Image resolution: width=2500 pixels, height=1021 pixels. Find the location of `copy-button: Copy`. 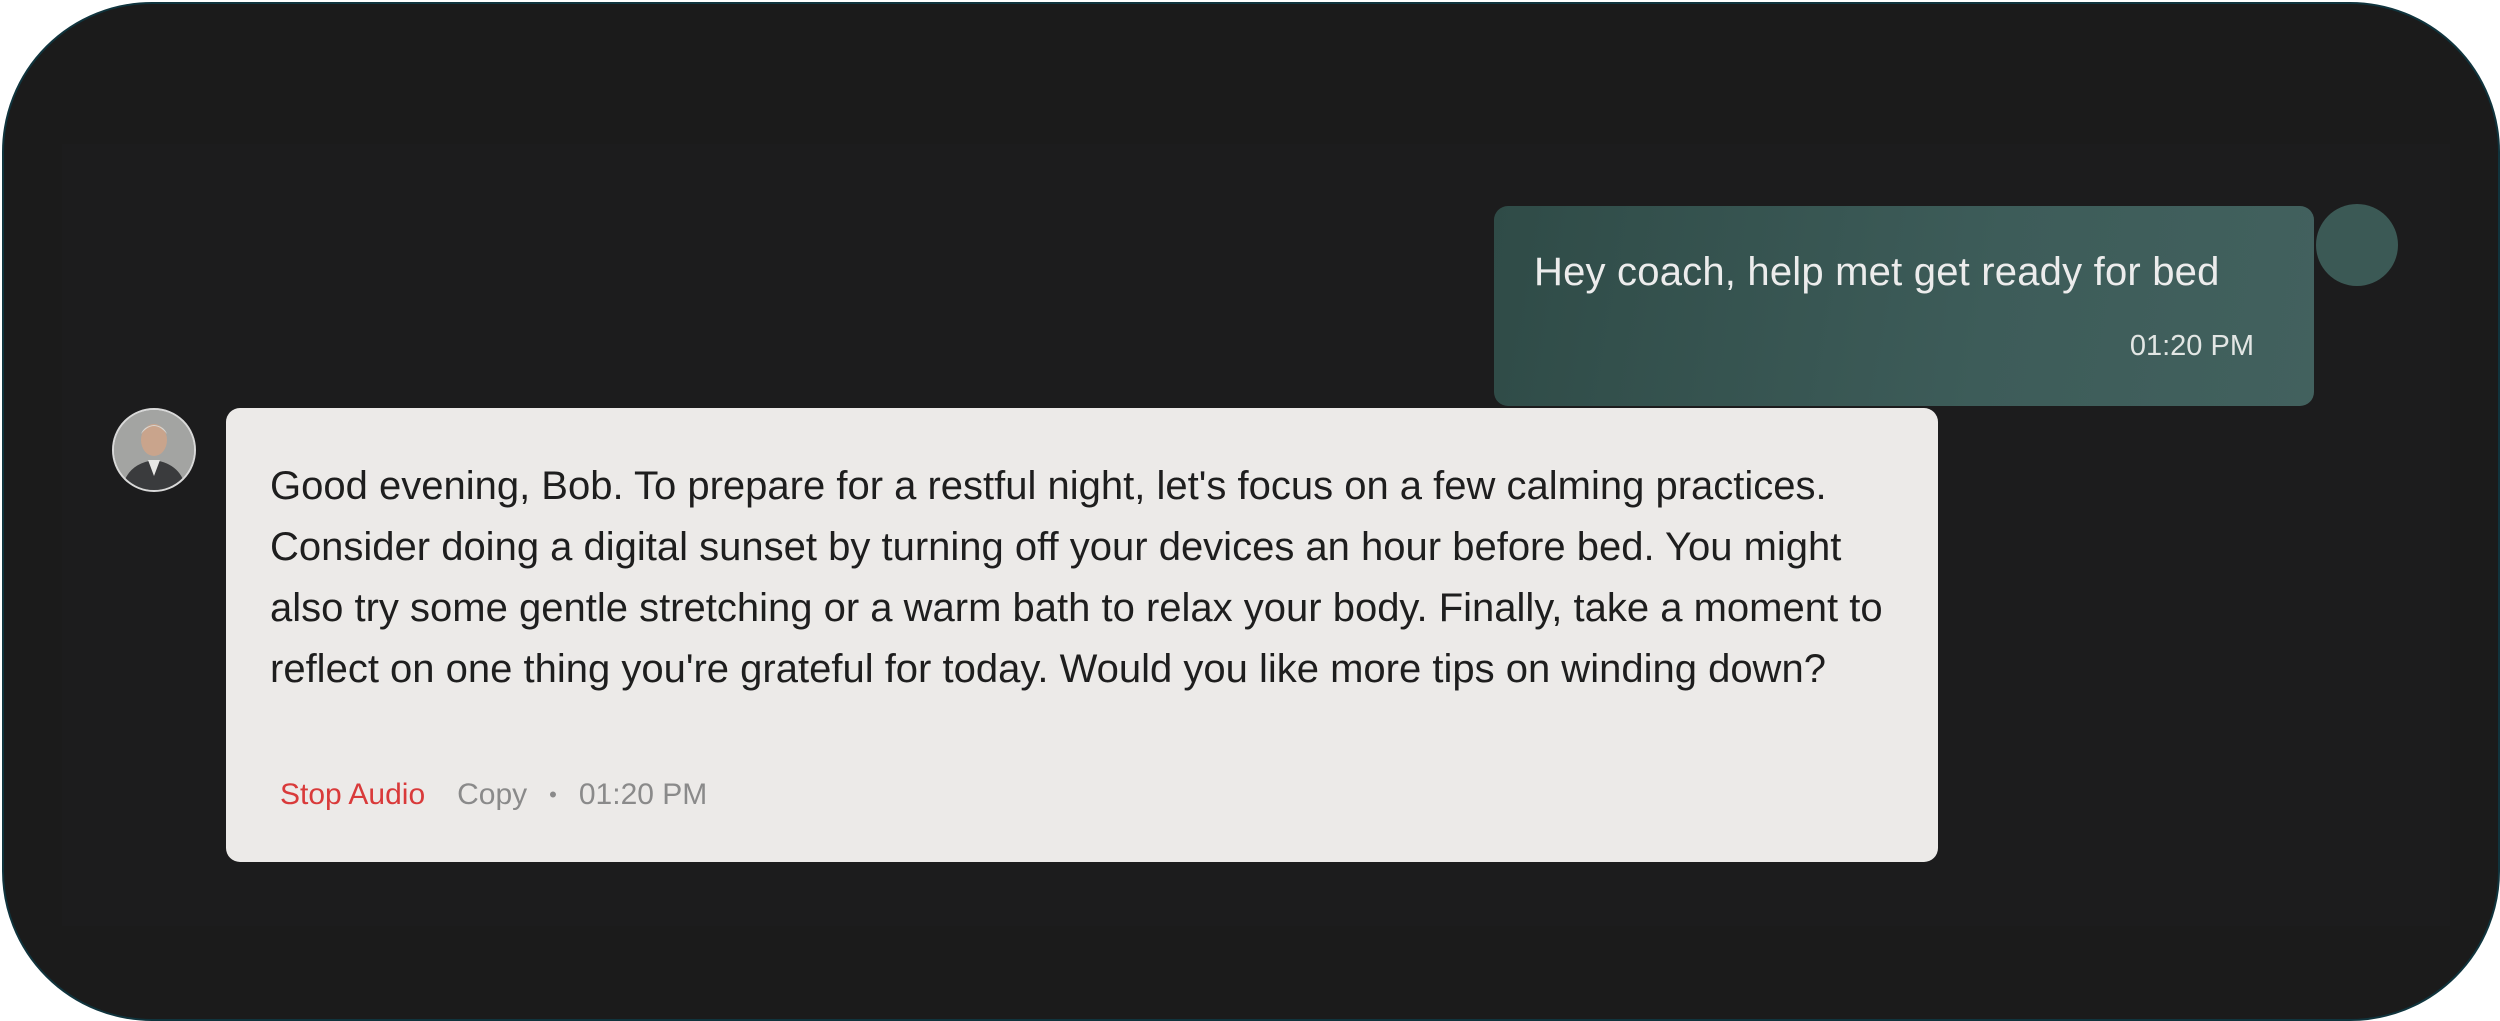

copy-button: Copy is located at coordinates (492, 795).